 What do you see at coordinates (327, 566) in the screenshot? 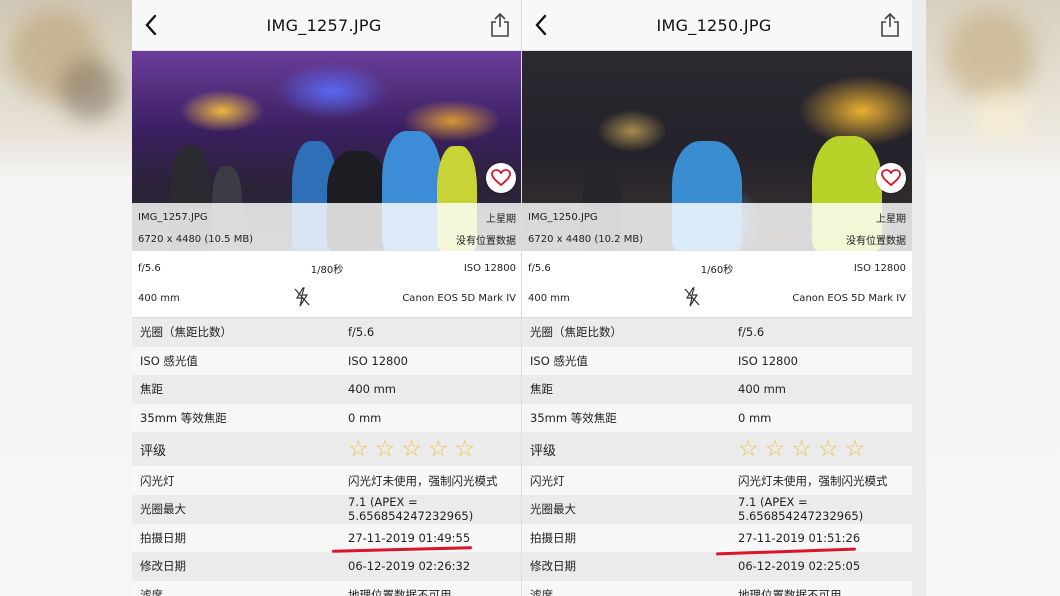
I see `table-row: 修改日期 06-12-2019 02:26:32` at bounding box center [327, 566].